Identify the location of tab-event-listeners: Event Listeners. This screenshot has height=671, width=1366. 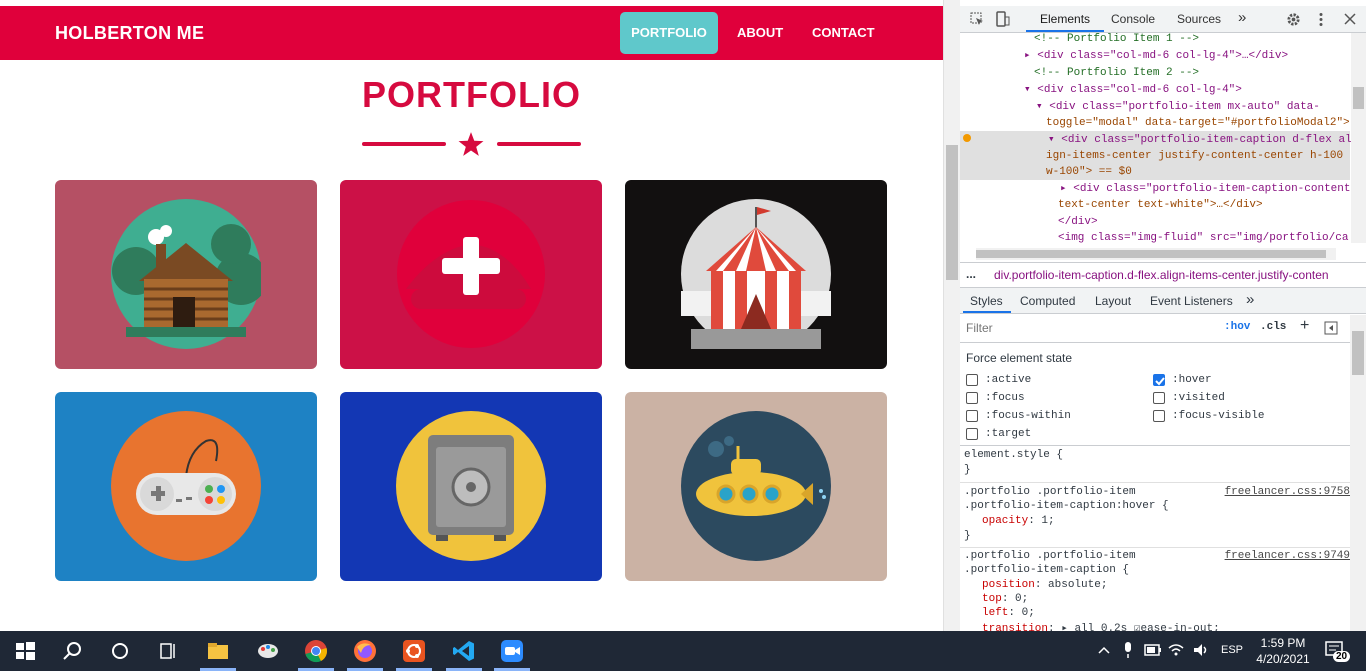
(1191, 301).